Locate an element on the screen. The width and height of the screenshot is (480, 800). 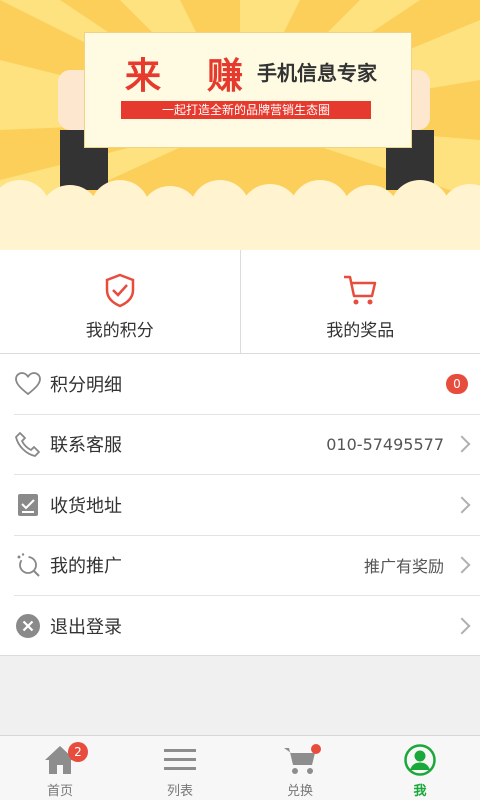
logout-icon is located at coordinates (28, 626).